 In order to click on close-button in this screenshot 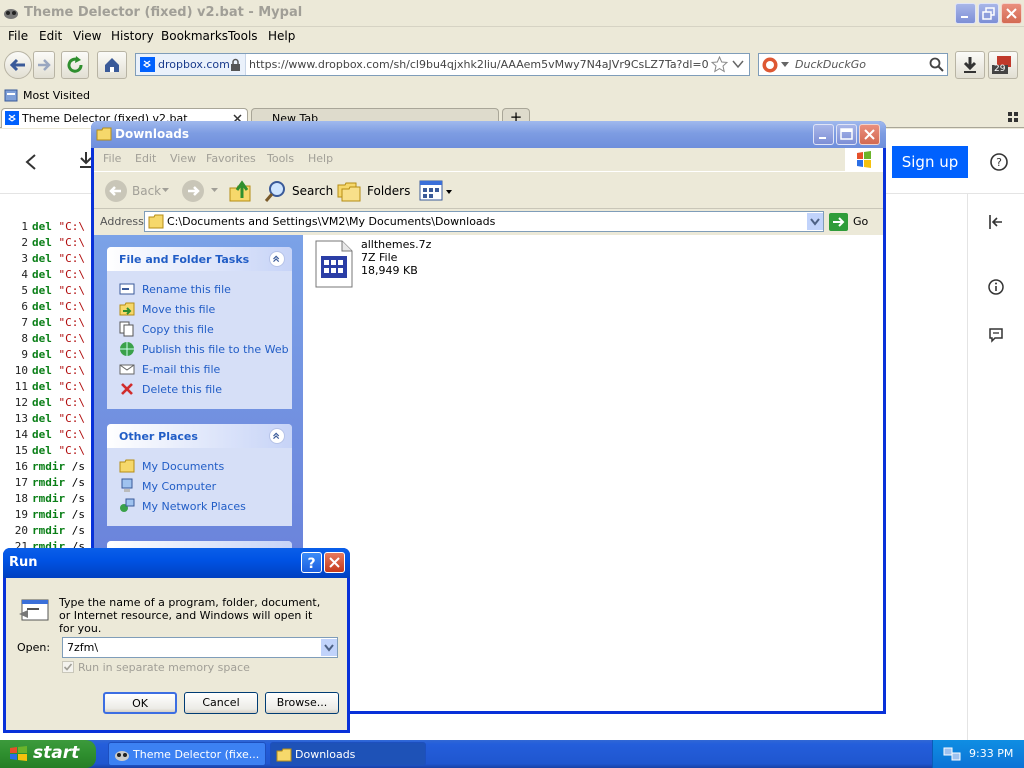, I will do `click(1011, 13)`.